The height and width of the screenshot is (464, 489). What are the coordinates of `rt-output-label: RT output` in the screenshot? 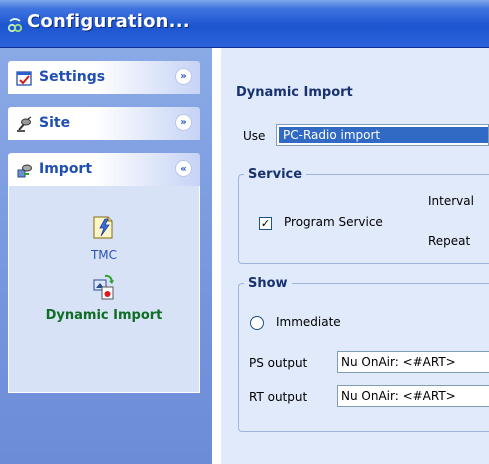 It's located at (278, 397).